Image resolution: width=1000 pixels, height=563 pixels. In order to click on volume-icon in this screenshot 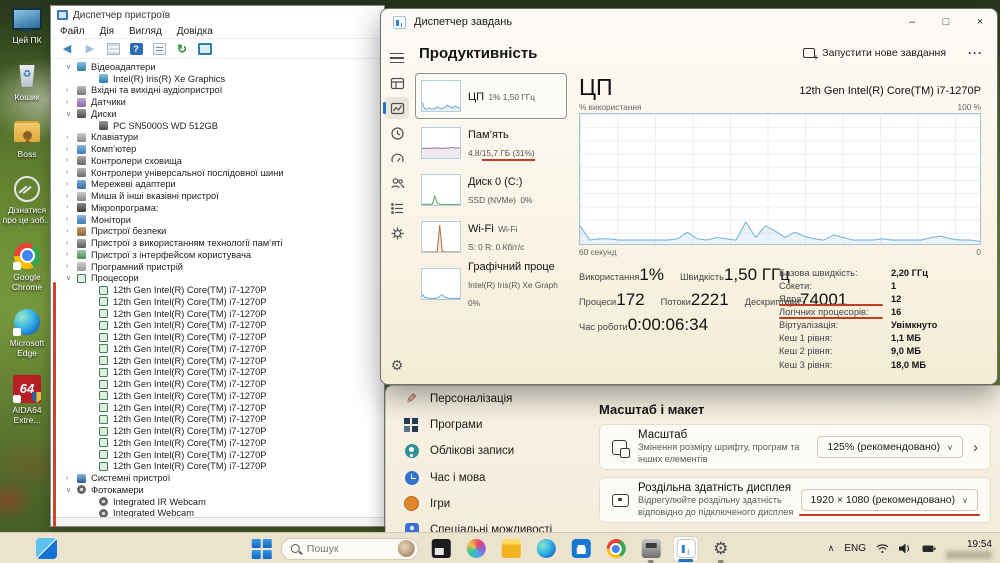, I will do `click(905, 548)`.